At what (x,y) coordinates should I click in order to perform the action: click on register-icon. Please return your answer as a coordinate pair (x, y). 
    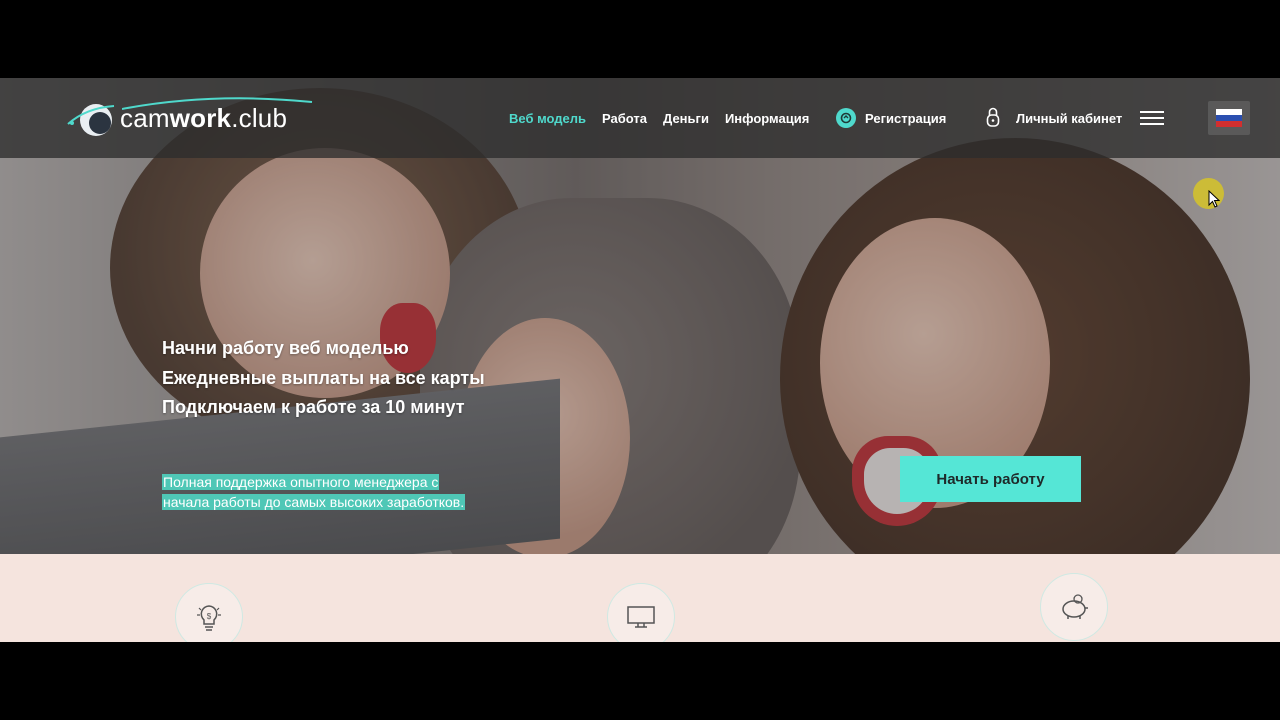
    Looking at the image, I should click on (846, 118).